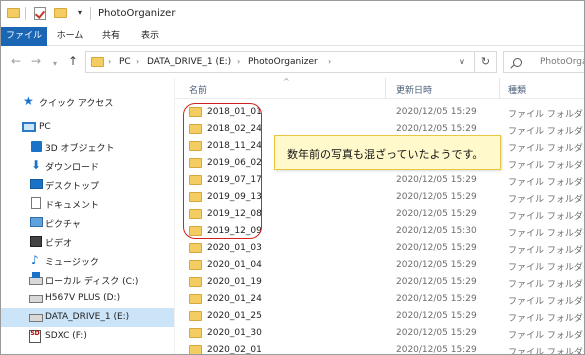 The height and width of the screenshot is (355, 585). I want to click on star-icon: ★, so click(28, 101).